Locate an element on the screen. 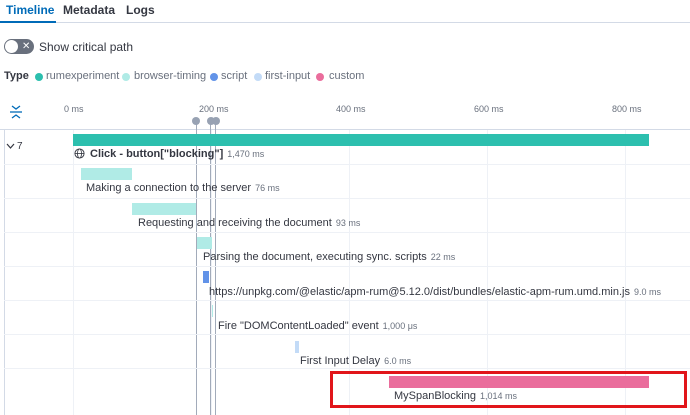 The image size is (690, 415). span-label: First Input Delay 6.0 ms is located at coordinates (355, 361).